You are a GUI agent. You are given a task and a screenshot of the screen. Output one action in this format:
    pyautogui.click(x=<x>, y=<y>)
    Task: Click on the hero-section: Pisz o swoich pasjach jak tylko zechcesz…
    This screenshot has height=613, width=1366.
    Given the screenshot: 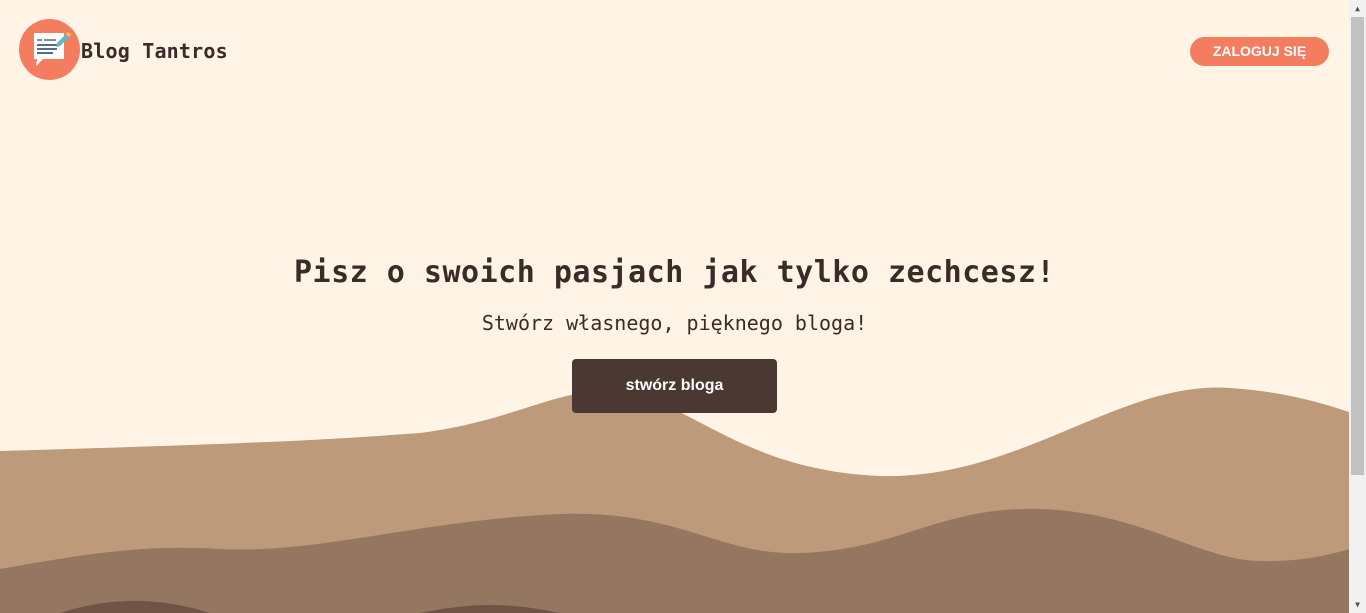 What is the action you would take?
    pyautogui.click(x=674, y=294)
    